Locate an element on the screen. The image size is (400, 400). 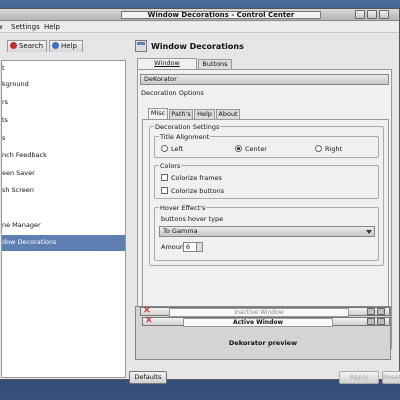
list-item: s is located at coordinates (63, 139).